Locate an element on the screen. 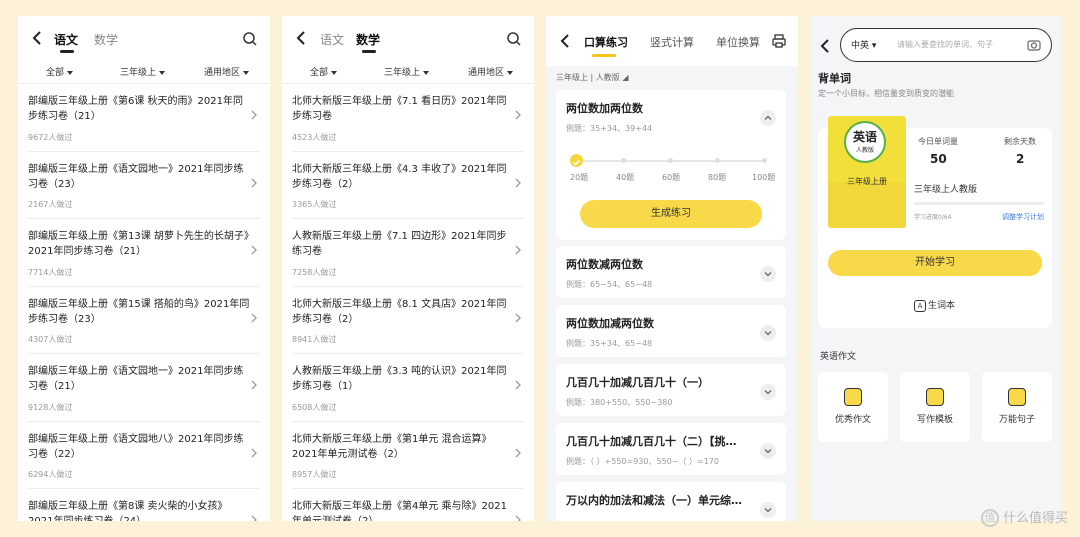 This screenshot has width=1080, height=537. exercise-card: 两位数加减两位数 例题：35+34、65−48 is located at coordinates (671, 331).